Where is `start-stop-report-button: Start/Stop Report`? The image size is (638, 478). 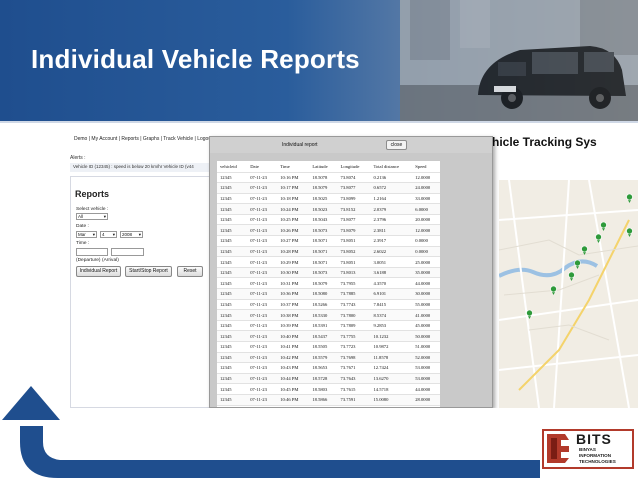 start-stop-report-button: Start/Stop Report is located at coordinates (148, 271).